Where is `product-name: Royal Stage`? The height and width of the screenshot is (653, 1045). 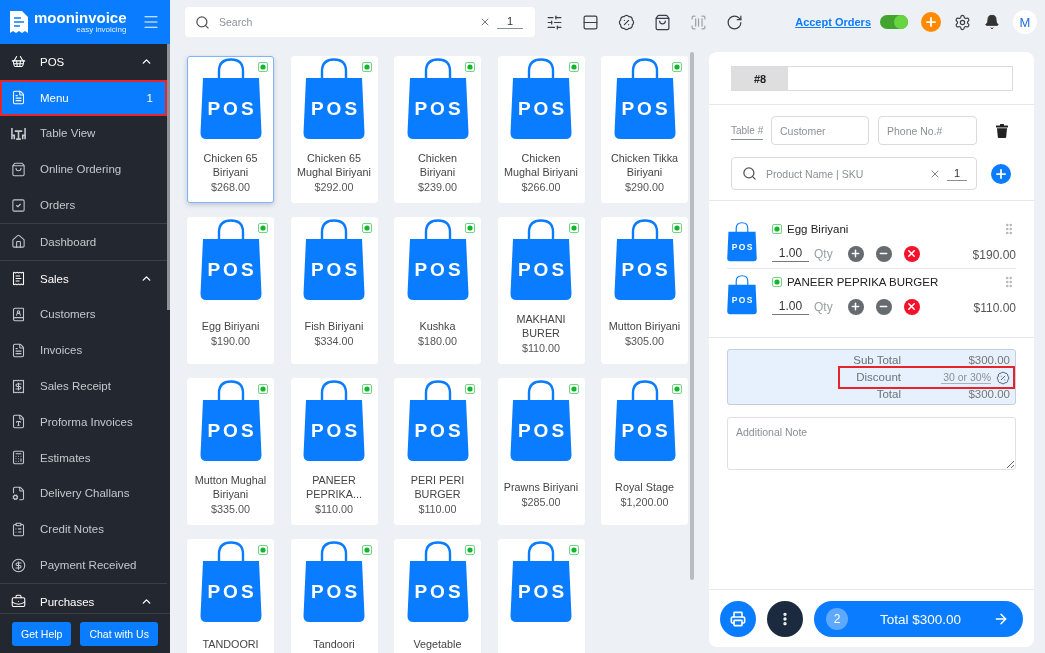 product-name: Royal Stage is located at coordinates (644, 487).